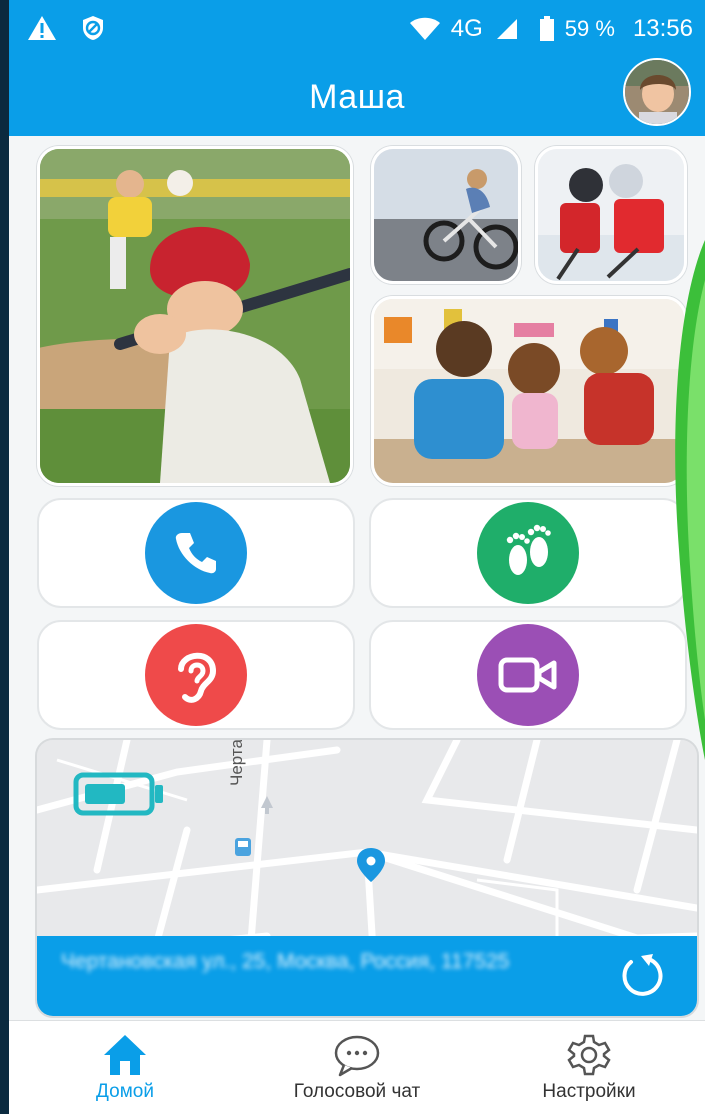 This screenshot has height=1114, width=705. What do you see at coordinates (466, 28) in the screenshot?
I see `network-type: 4G` at bounding box center [466, 28].